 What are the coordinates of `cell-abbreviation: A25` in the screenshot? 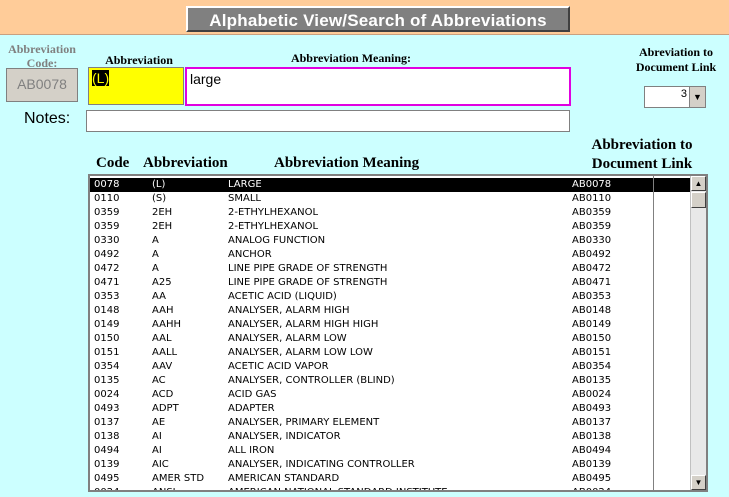 It's located at (162, 282).